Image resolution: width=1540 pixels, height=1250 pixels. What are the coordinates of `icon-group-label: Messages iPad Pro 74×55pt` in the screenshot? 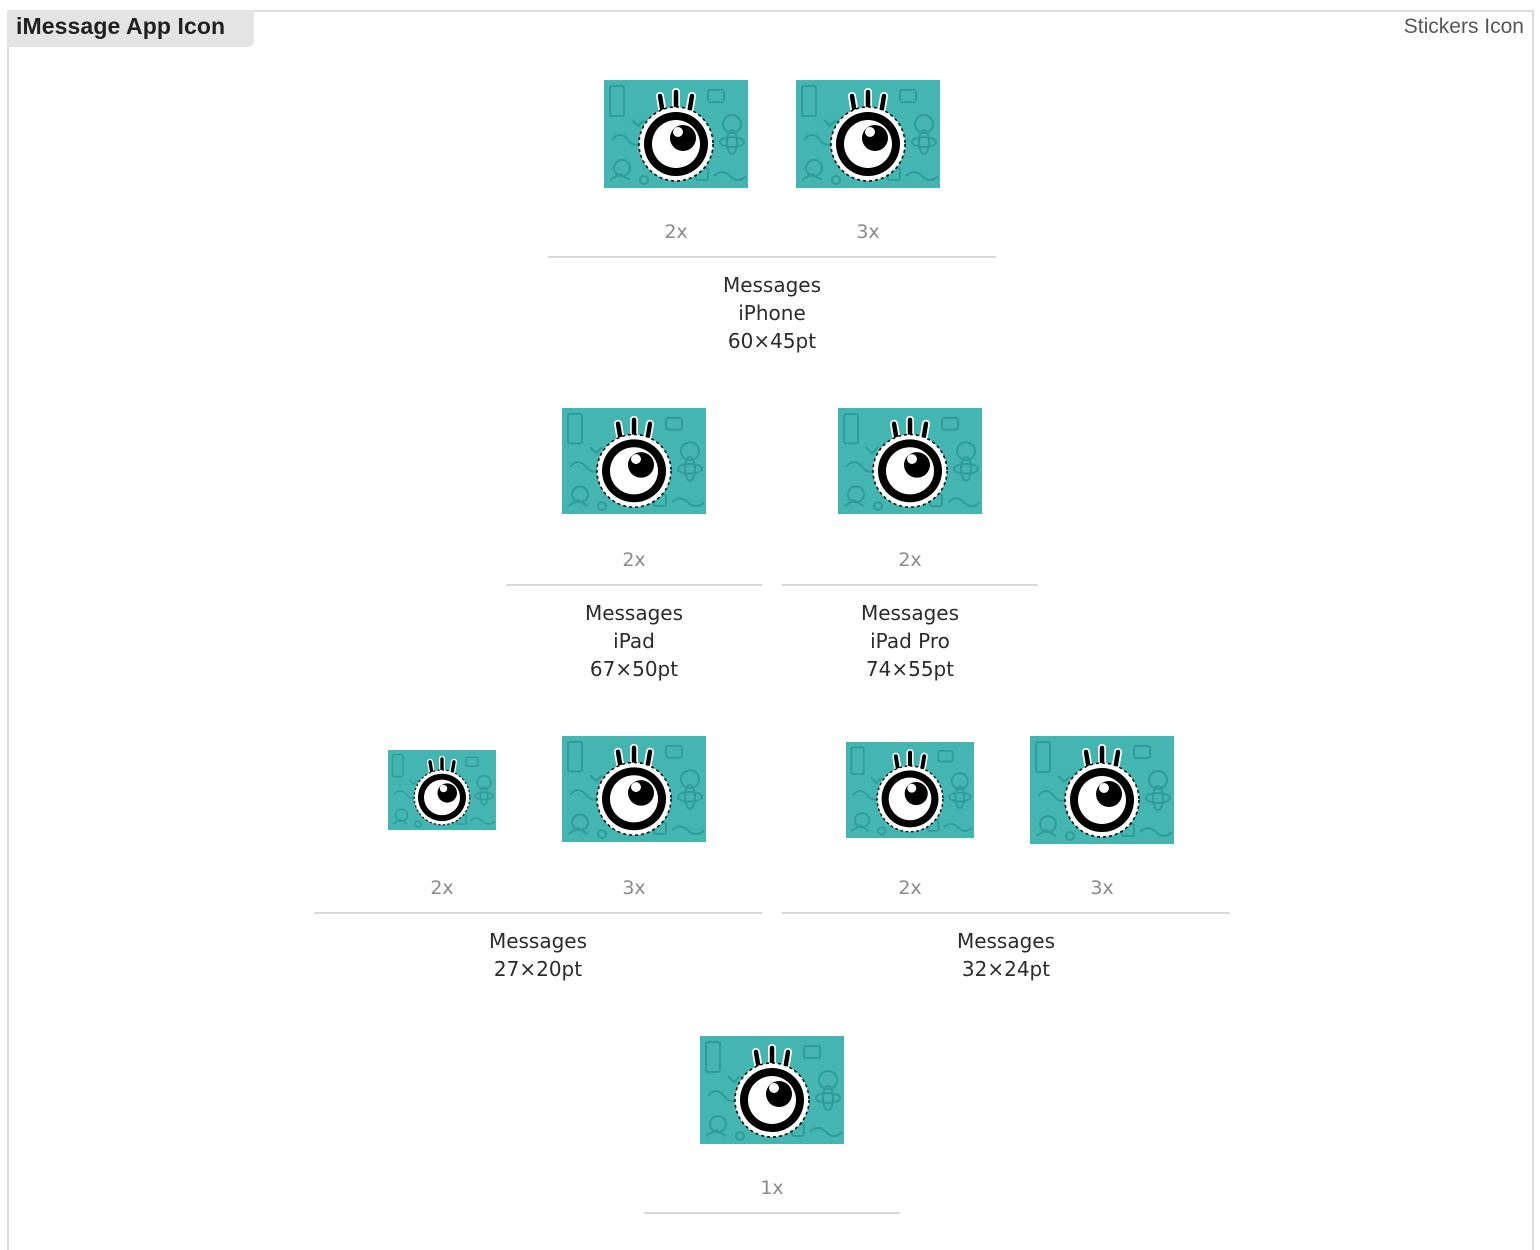 It's located at (910, 641).